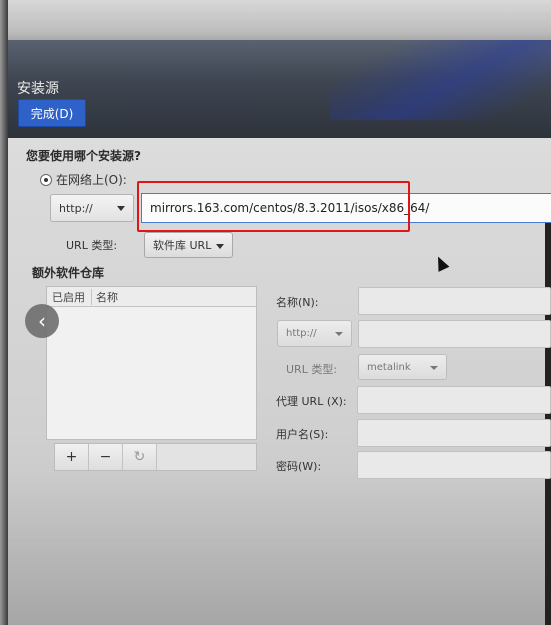 The image size is (551, 625). What do you see at coordinates (69, 296) in the screenshot?
I see `column-enabled: 已启用` at bounding box center [69, 296].